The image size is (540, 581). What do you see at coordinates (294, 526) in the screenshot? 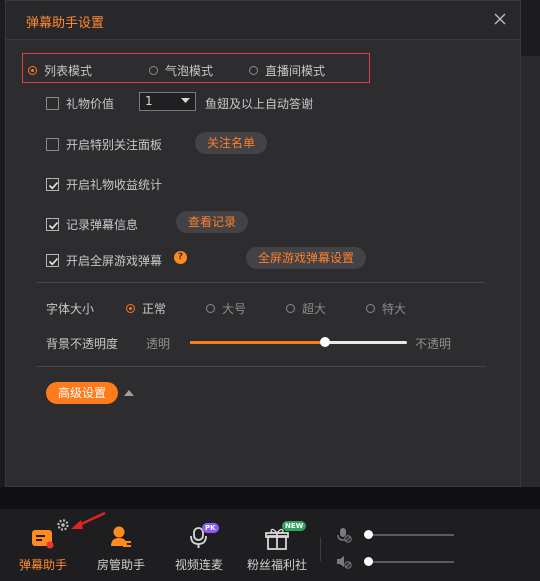
I see `new-badge: NEW` at bounding box center [294, 526].